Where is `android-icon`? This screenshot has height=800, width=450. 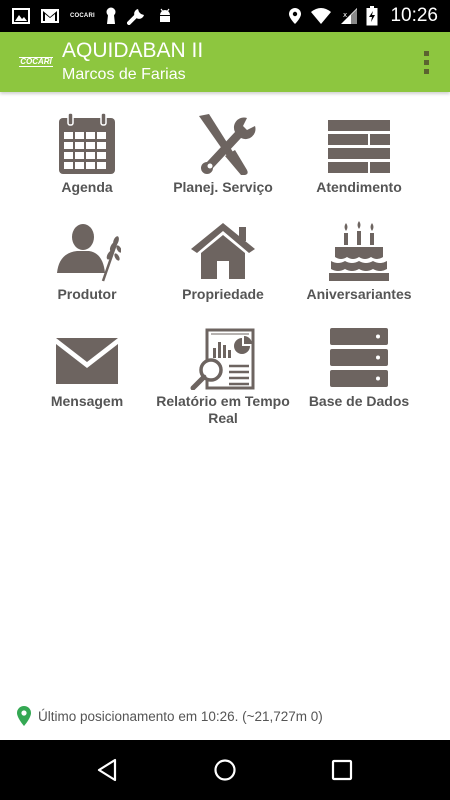
android-icon is located at coordinates (165, 16).